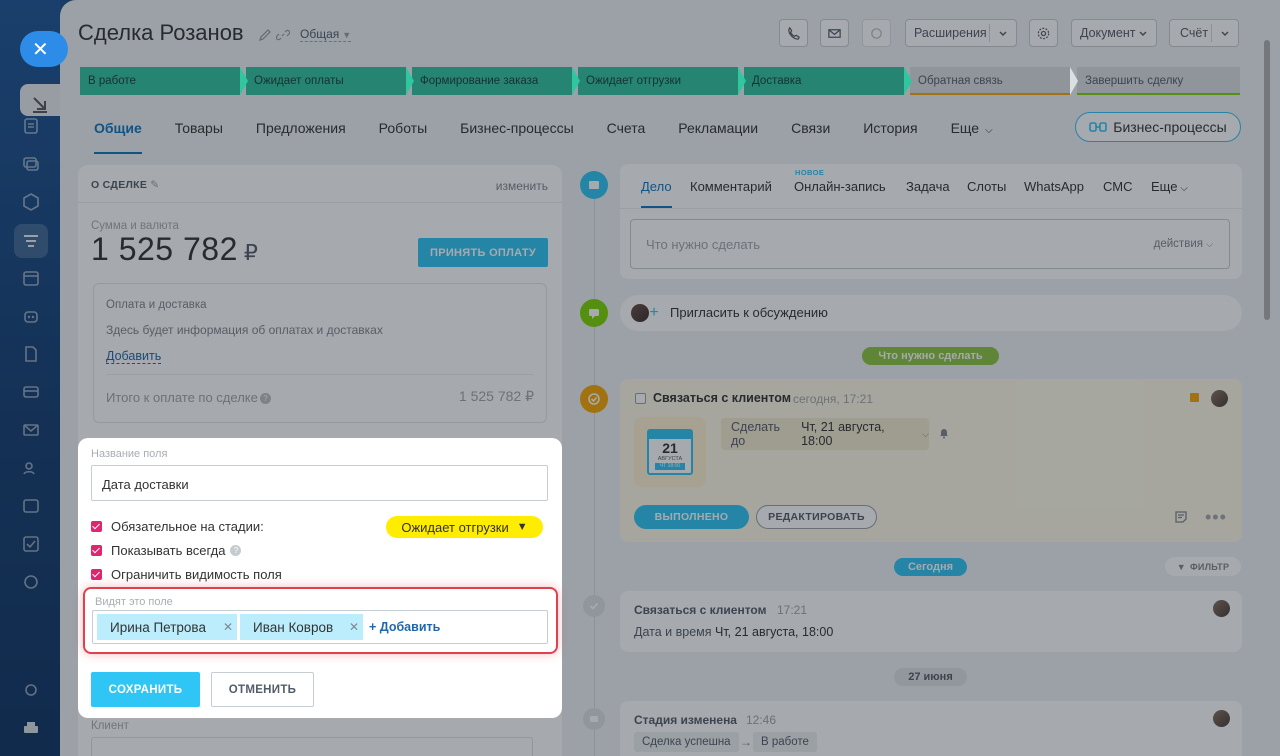 This screenshot has height=756, width=1280. What do you see at coordinates (961, 33) in the screenshot?
I see `extensions-button: Расширения` at bounding box center [961, 33].